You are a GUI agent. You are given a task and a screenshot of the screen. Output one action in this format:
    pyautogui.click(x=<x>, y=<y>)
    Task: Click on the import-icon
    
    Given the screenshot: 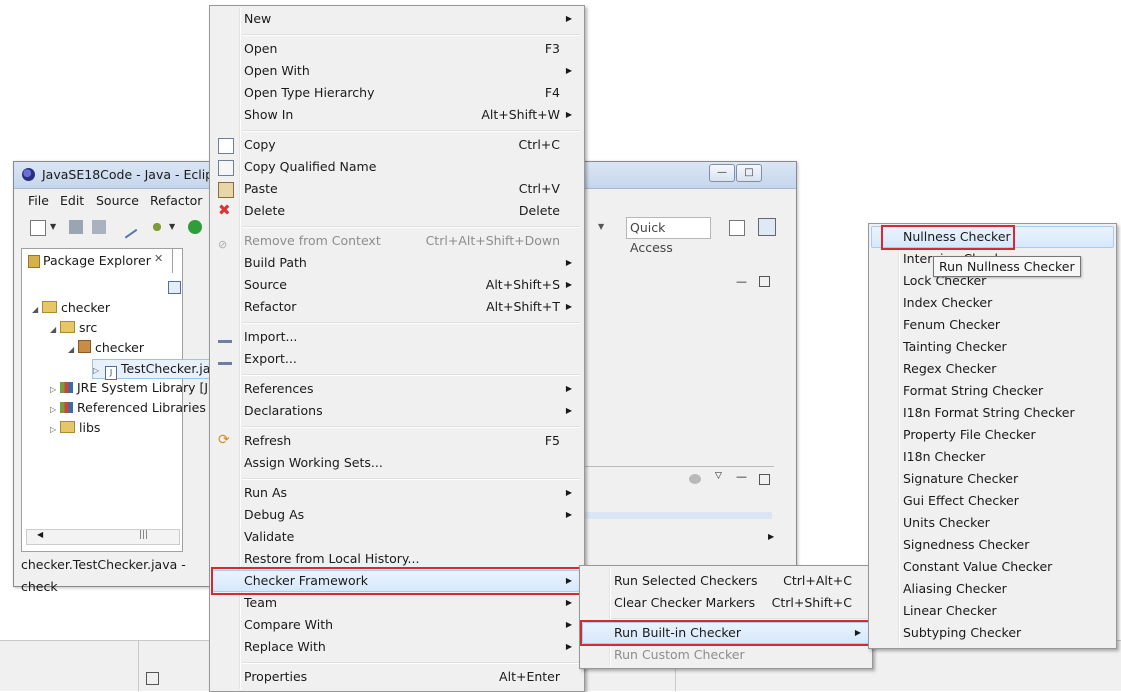 What is the action you would take?
    pyautogui.click(x=225, y=337)
    